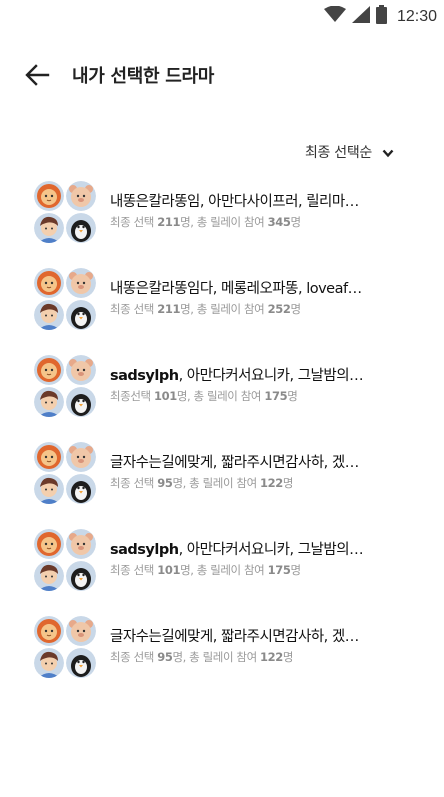 The width and height of the screenshot is (444, 797). Describe the element at coordinates (143, 76) in the screenshot. I see `page-title: 내가 선택한 드라마` at that location.